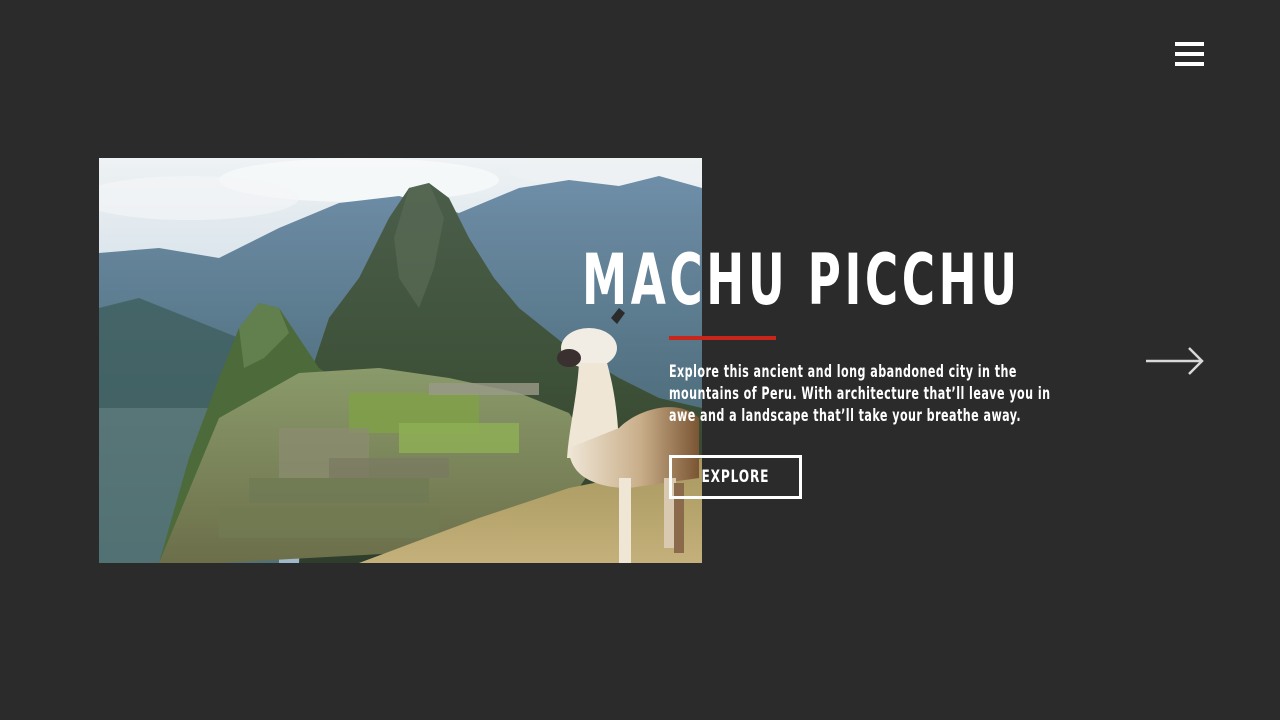  I want to click on explore-button-label: EXPLORE, so click(735, 477).